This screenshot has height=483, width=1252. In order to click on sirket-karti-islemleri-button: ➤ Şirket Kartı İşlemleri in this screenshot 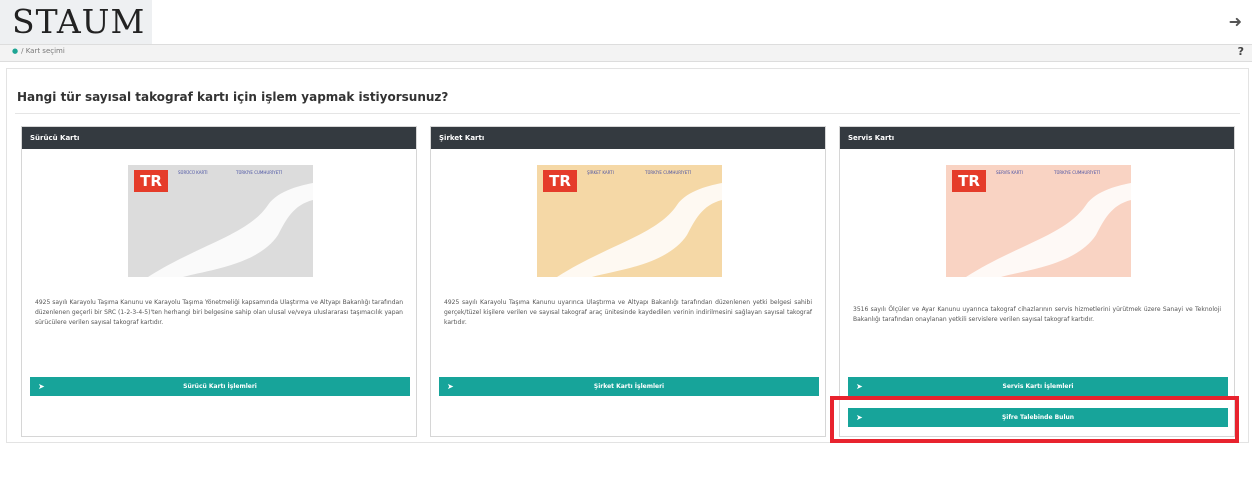, I will do `click(629, 386)`.